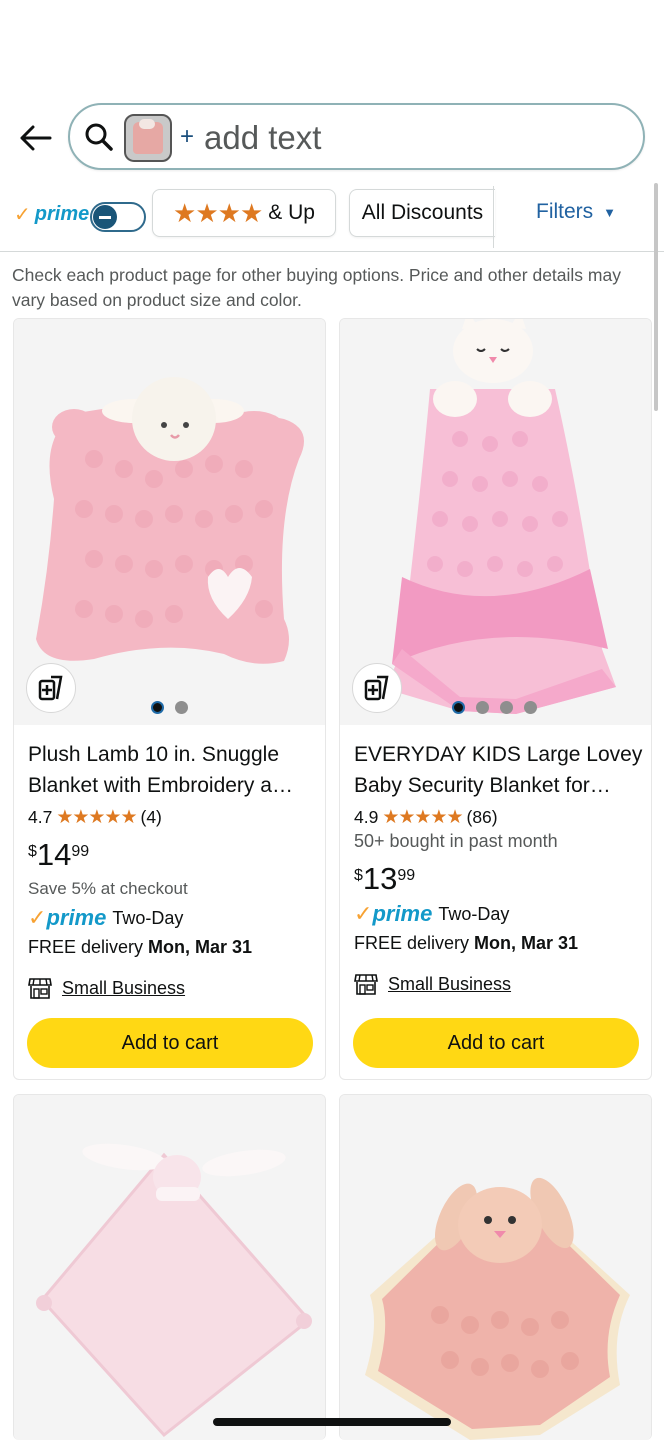 The width and height of the screenshot is (664, 1440). I want to click on review-count: (4), so click(151, 816).